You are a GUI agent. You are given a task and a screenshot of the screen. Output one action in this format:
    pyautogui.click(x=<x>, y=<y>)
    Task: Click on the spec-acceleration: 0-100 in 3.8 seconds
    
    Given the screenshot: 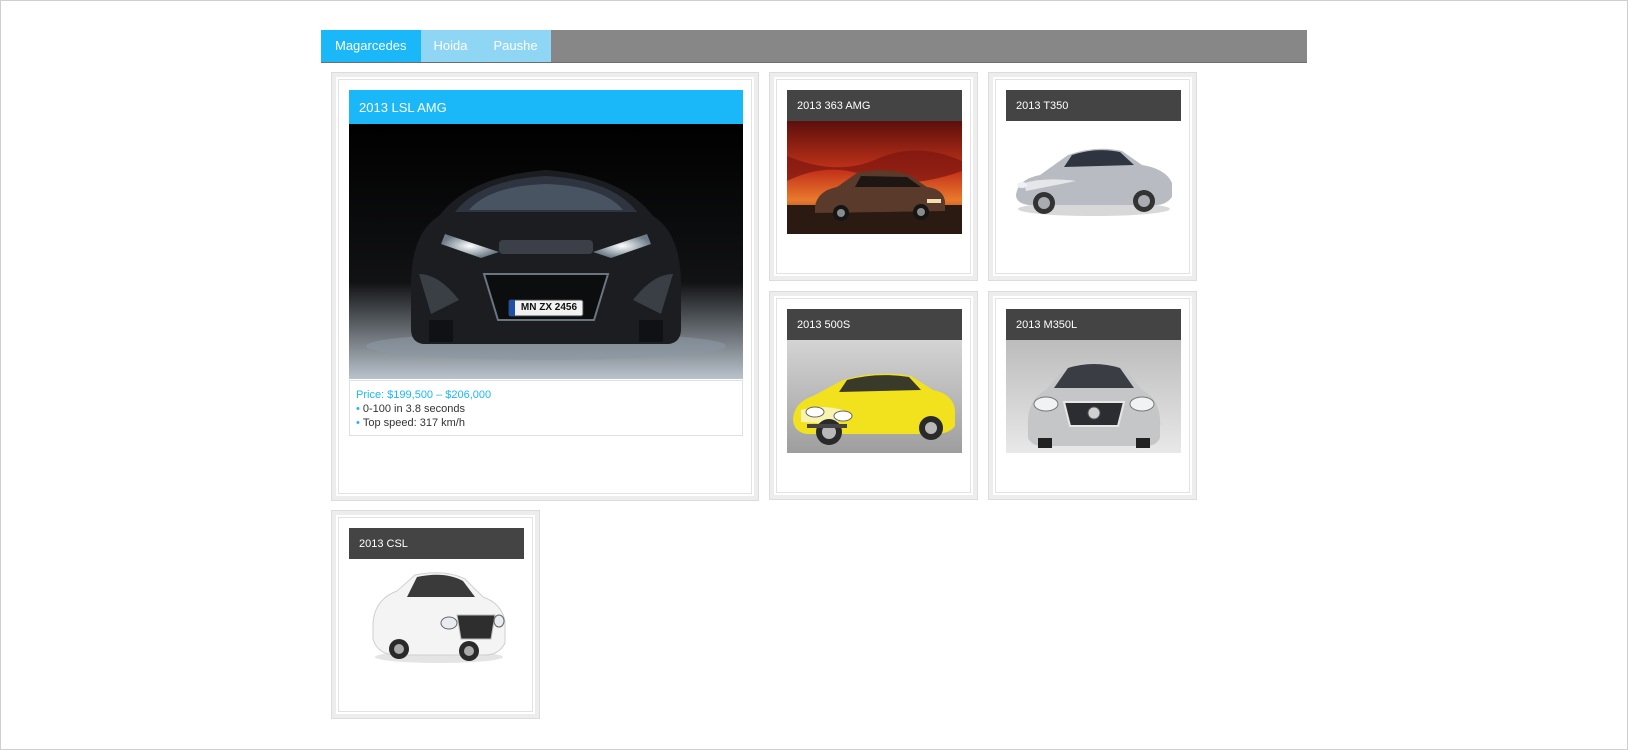 What is the action you would take?
    pyautogui.click(x=413, y=409)
    